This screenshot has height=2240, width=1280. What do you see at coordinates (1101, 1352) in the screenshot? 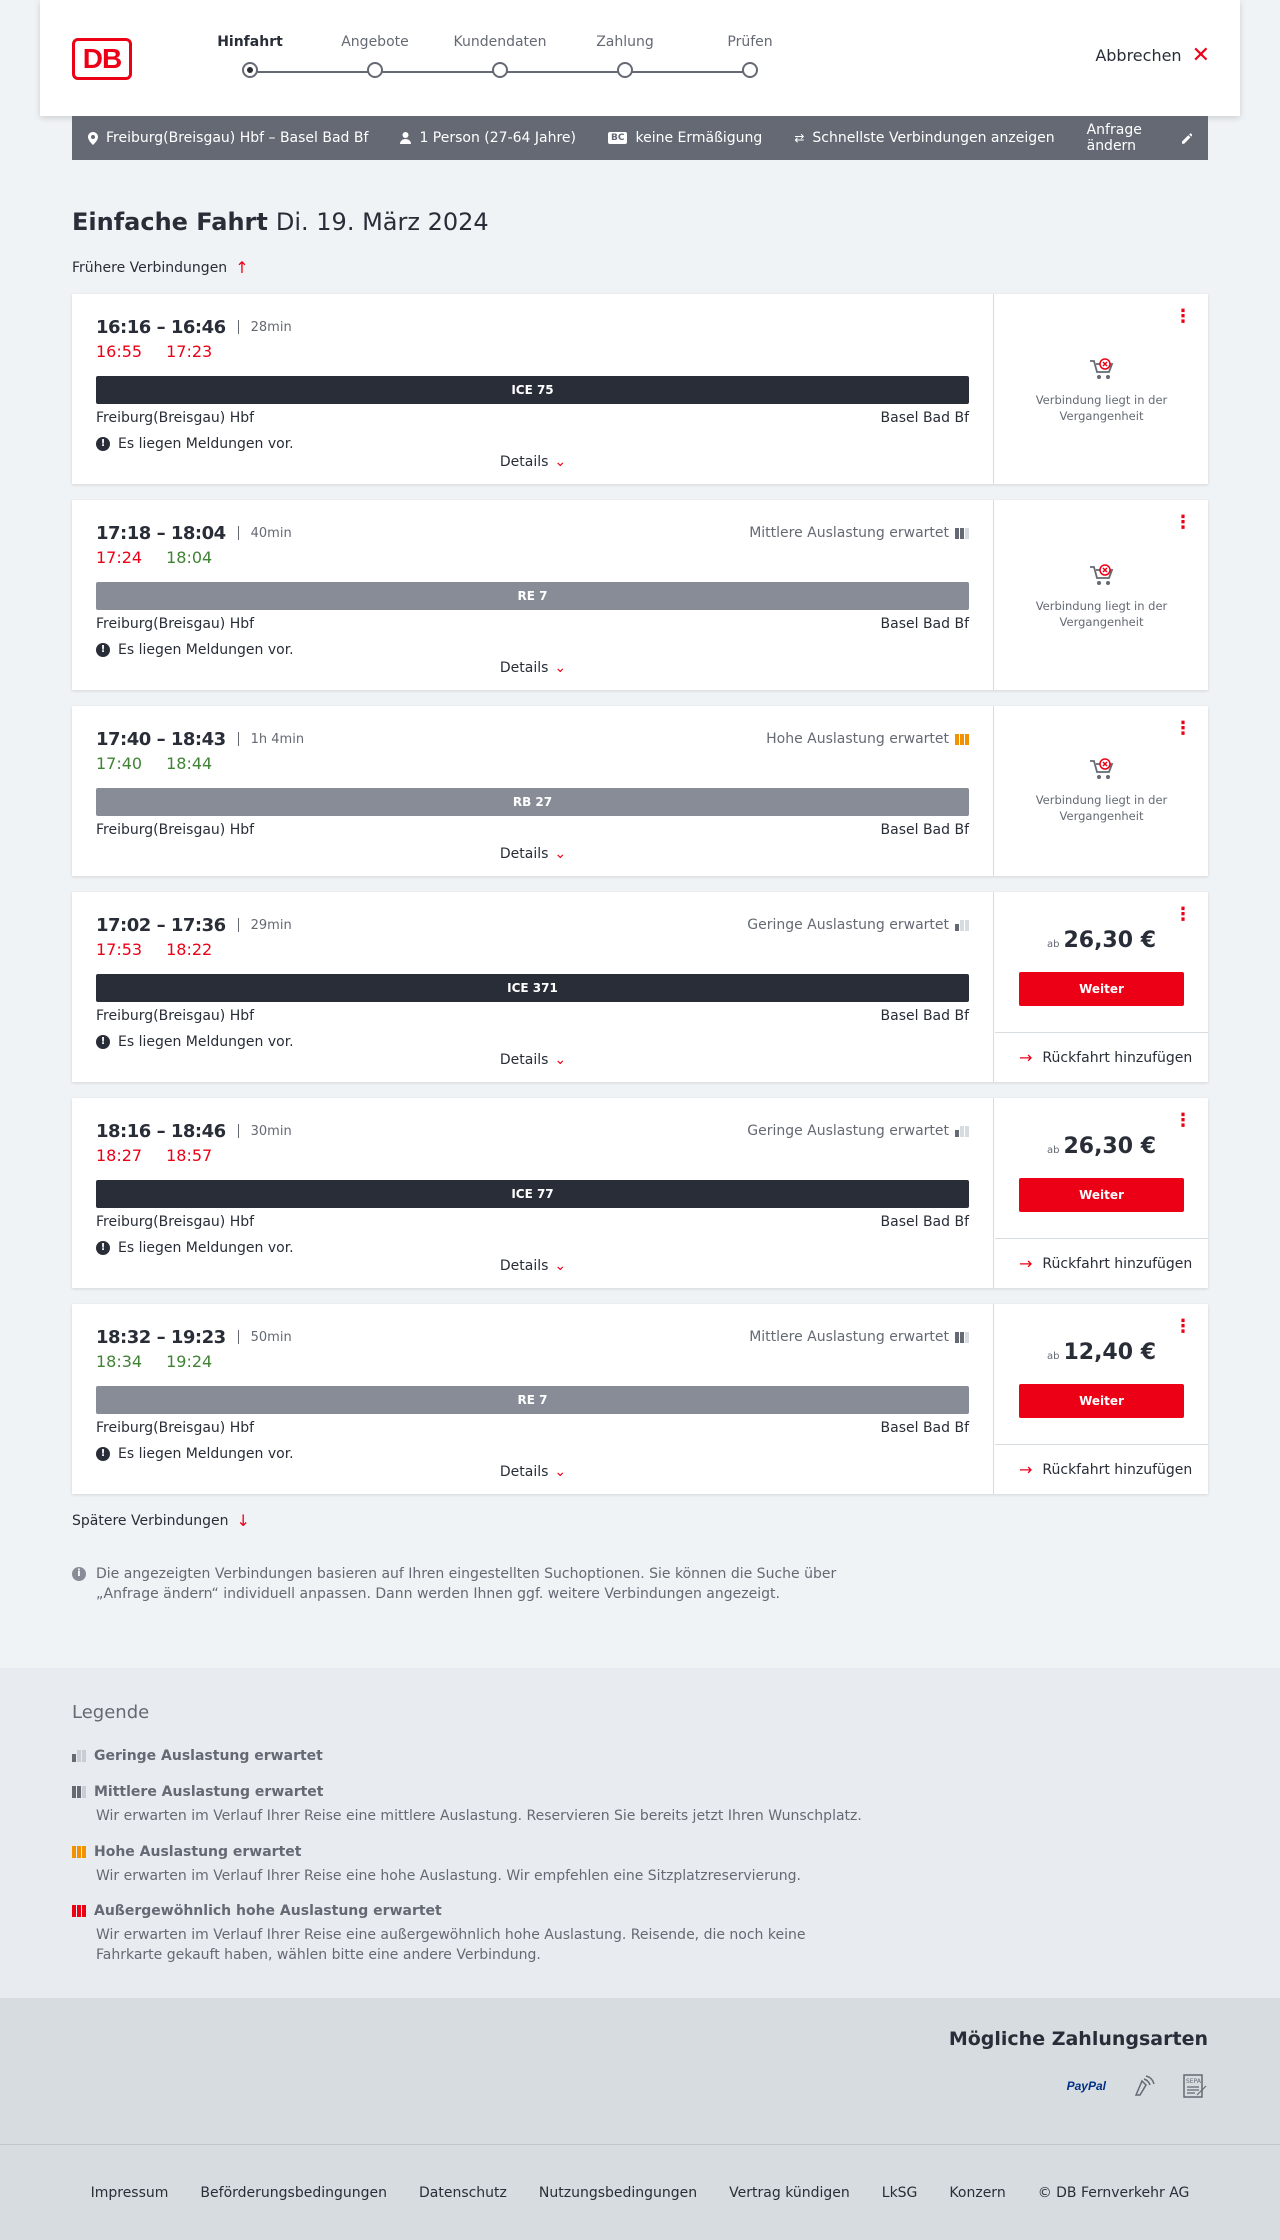
I see `price: ab 12,40 €` at bounding box center [1101, 1352].